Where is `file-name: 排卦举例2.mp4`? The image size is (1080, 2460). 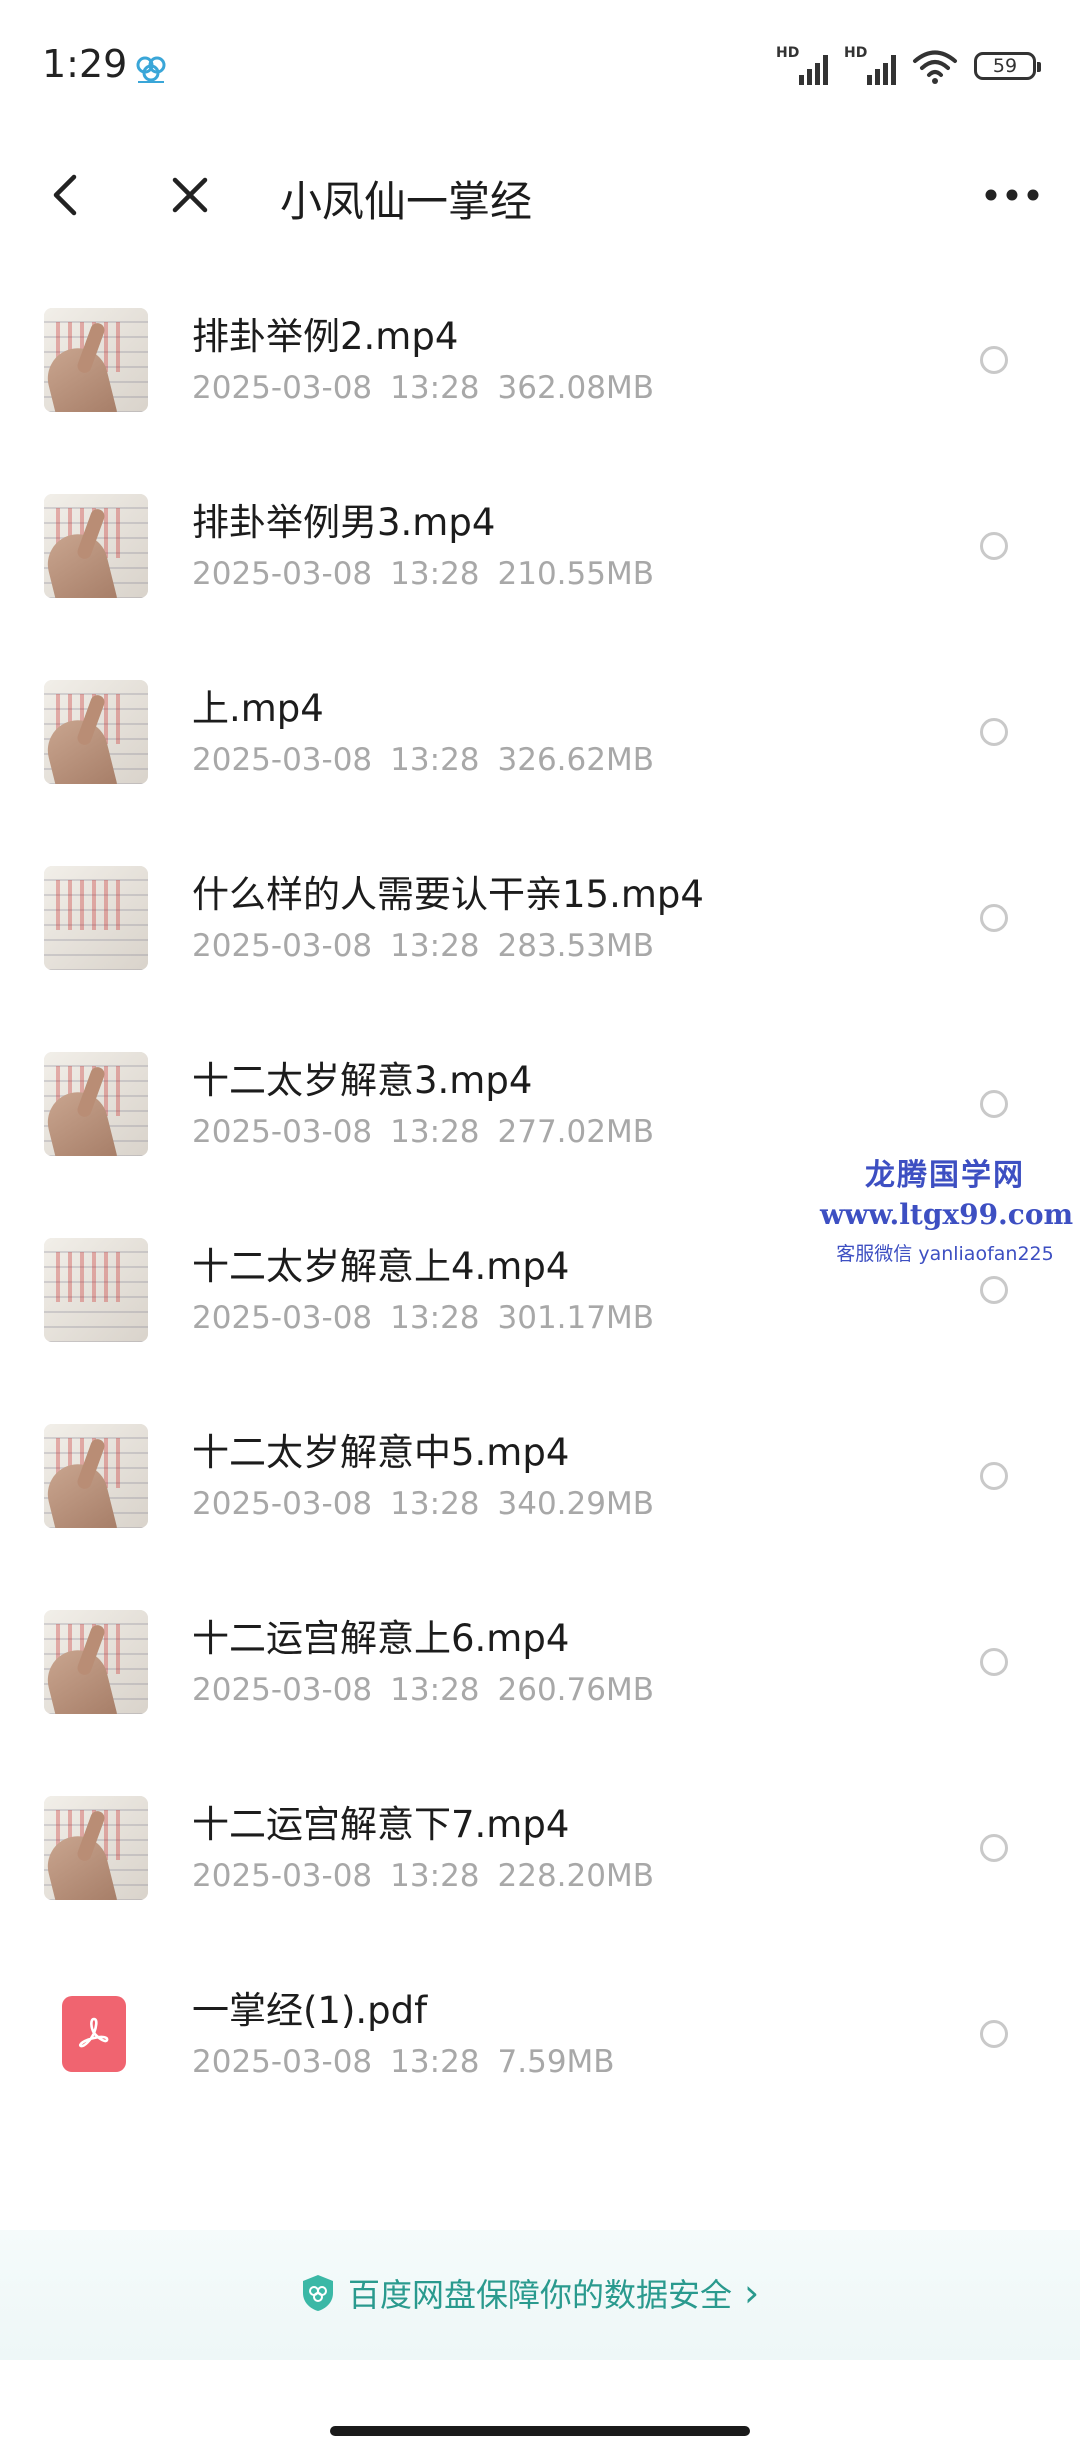 file-name: 排卦举例2.mp4 is located at coordinates (325, 336).